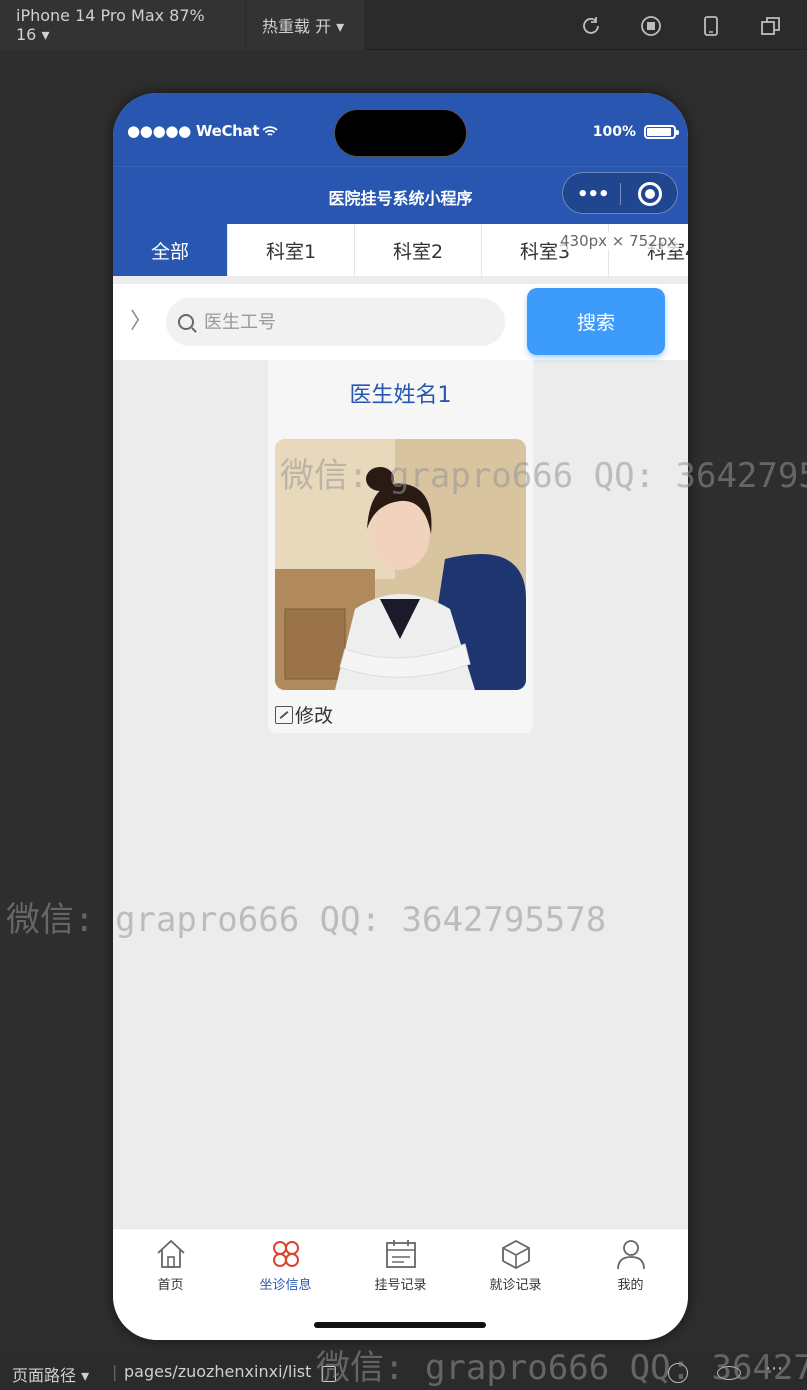 This screenshot has width=807, height=1390. What do you see at coordinates (774, 1368) in the screenshot?
I see `more-icon: ⋯` at bounding box center [774, 1368].